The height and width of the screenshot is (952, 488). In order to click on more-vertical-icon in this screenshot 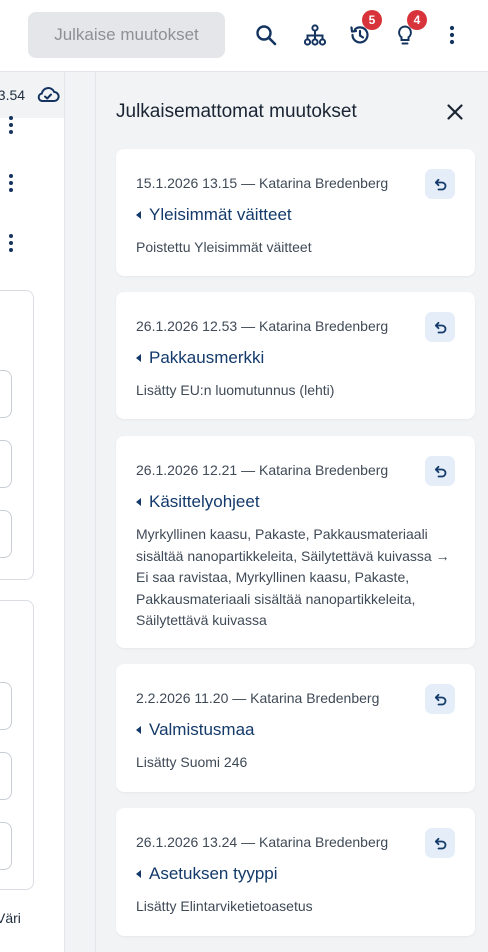, I will do `click(452, 35)`.